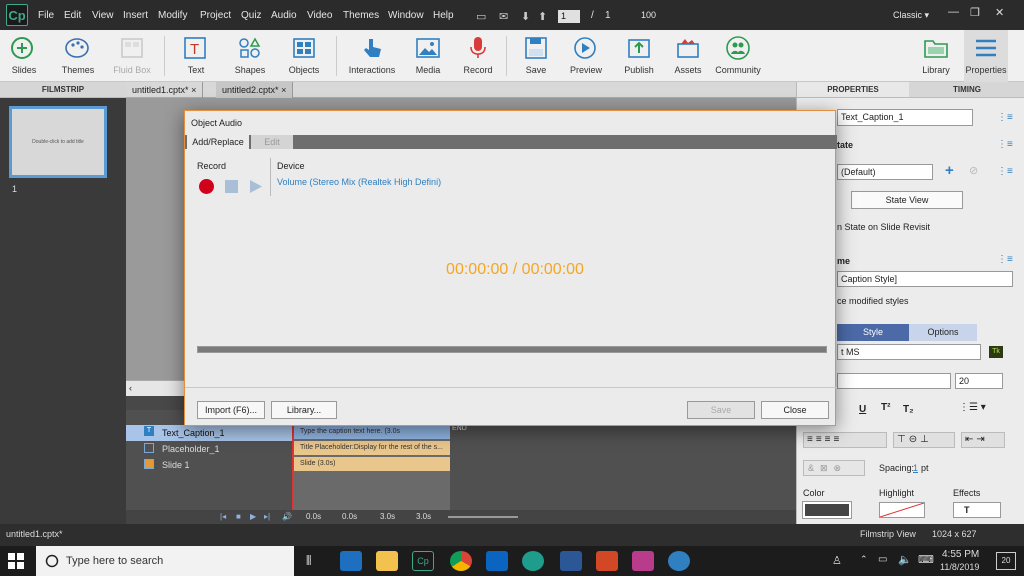 The image size is (1024, 576). Describe the element at coordinates (873, 301) in the screenshot. I see `replace-modified-styles-checkbox: ce modified styles` at that location.